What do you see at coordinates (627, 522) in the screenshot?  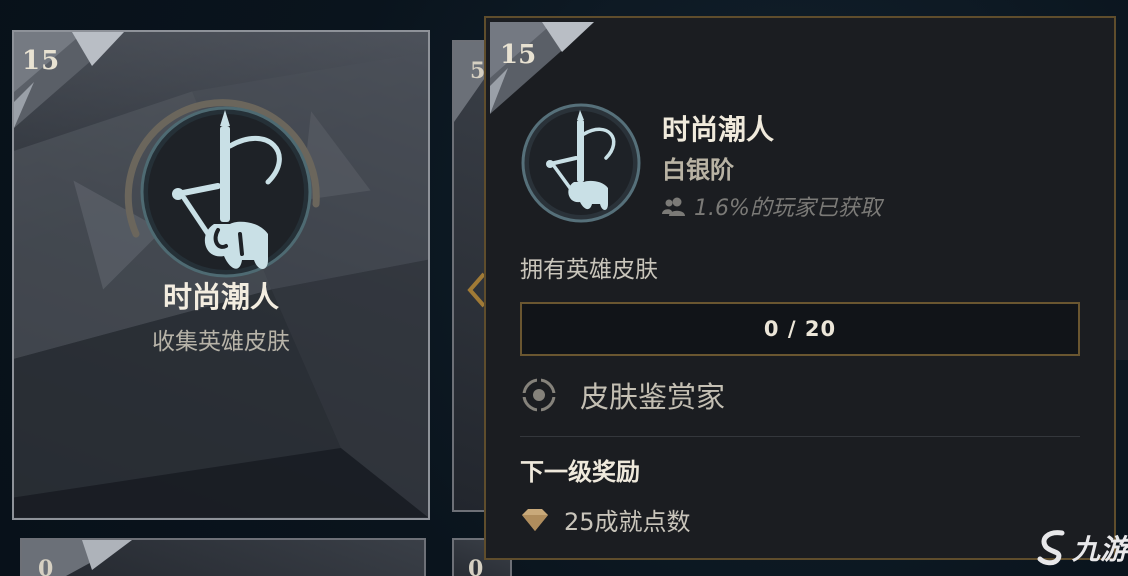 I see `reward-label: 25成就点数` at bounding box center [627, 522].